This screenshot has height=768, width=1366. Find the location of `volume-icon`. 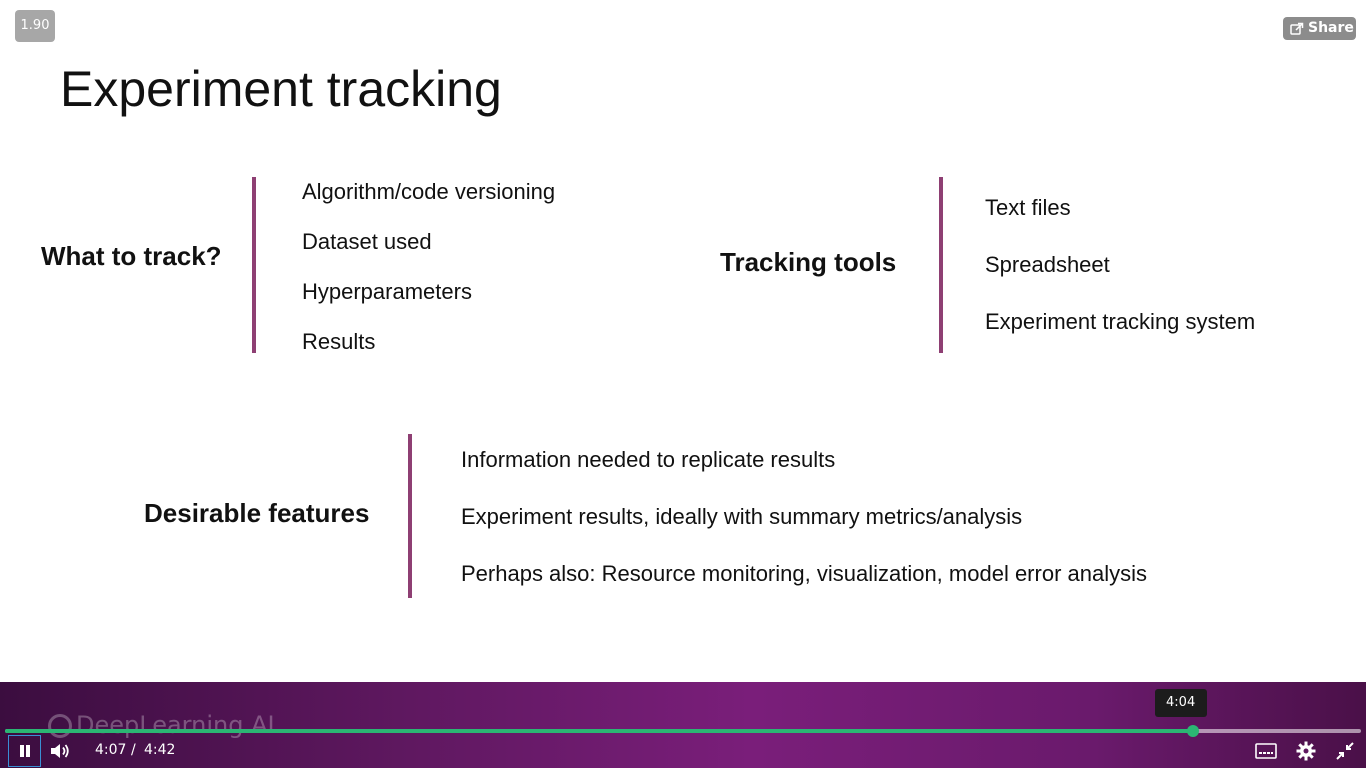

volume-icon is located at coordinates (60, 751).